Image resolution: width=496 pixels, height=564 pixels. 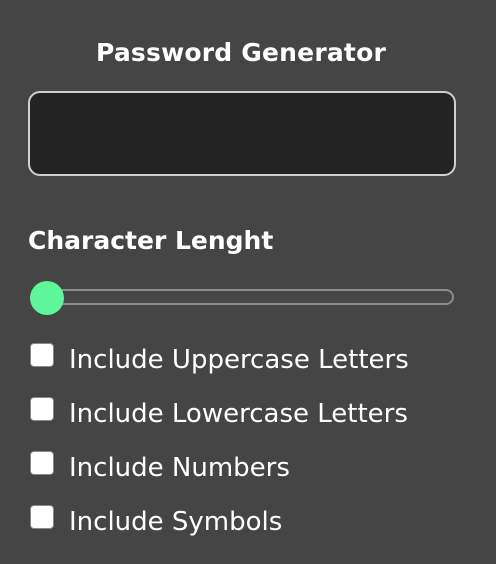 I want to click on password-display-field, so click(x=242, y=133).